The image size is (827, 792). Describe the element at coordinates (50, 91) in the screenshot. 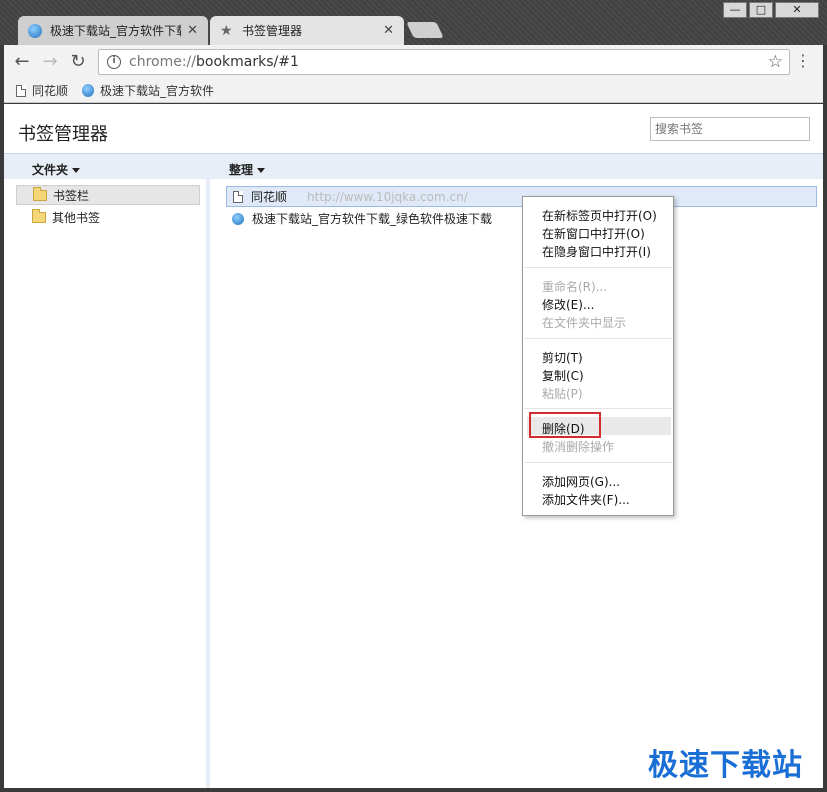

I see `bookmark-bar-label: 同花顺` at that location.